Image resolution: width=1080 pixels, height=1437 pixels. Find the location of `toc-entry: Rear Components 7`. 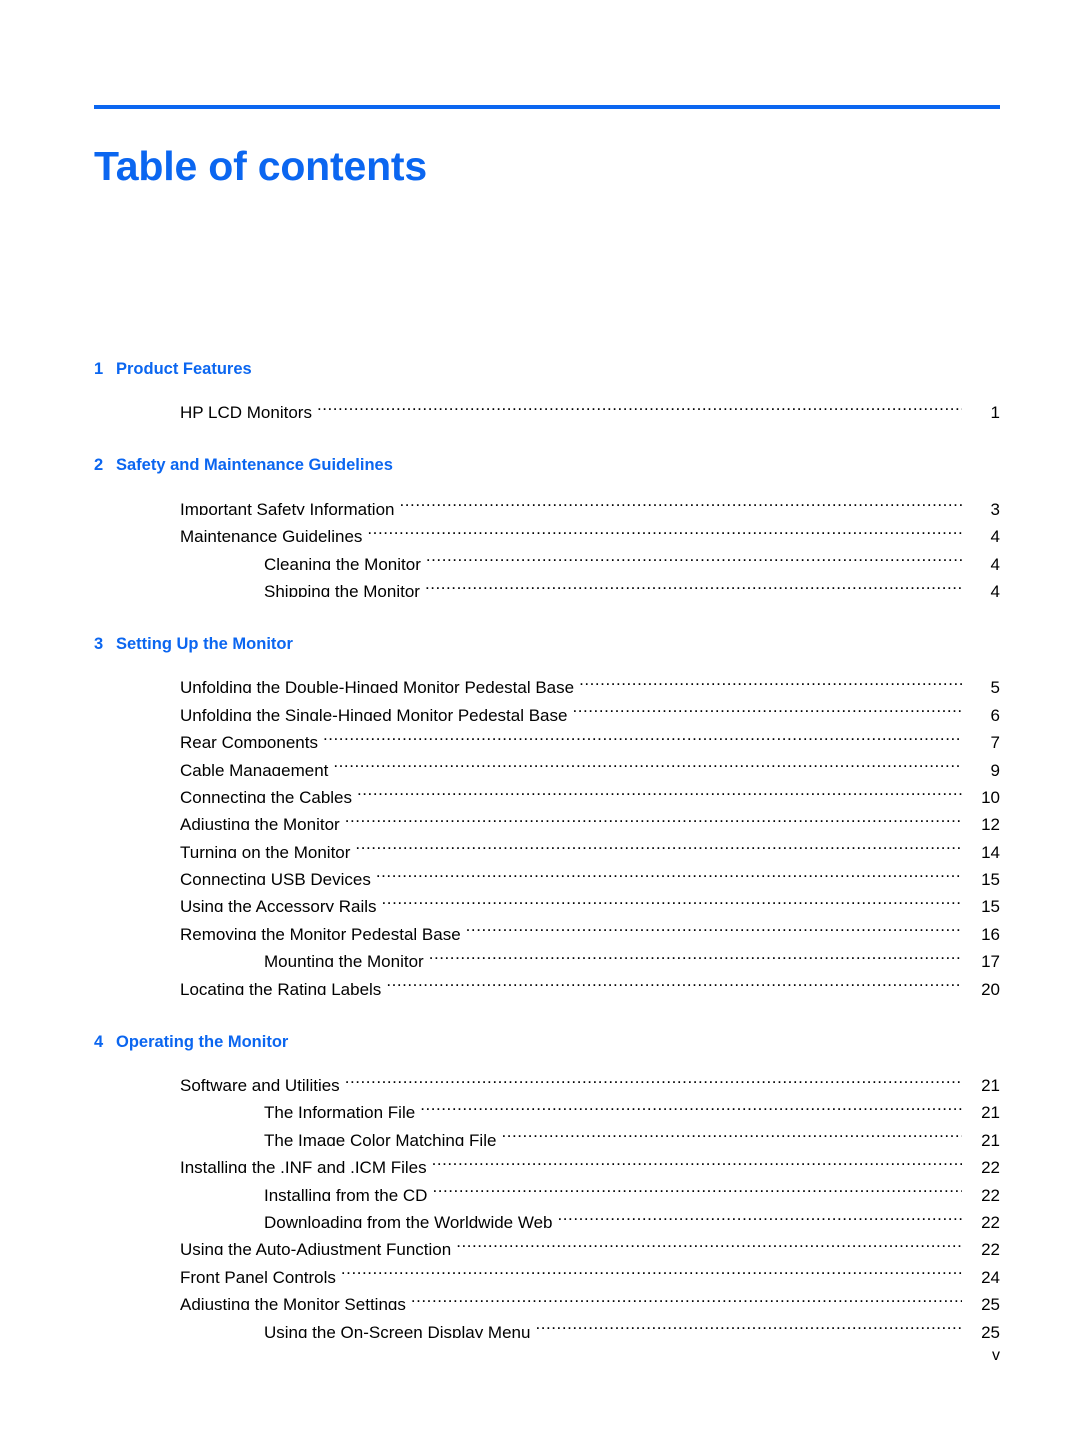

toc-entry: Rear Components 7 is located at coordinates (547, 734).